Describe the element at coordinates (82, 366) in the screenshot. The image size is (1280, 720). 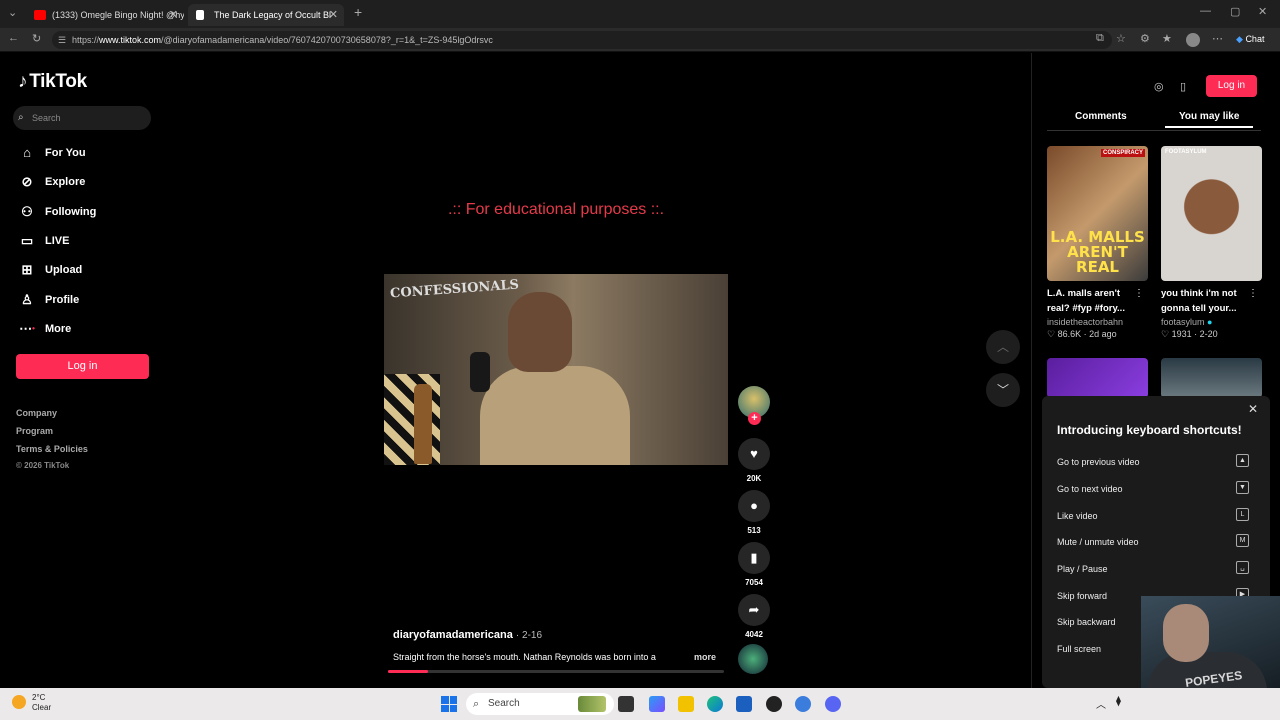
I see `login-button: Log in` at that location.